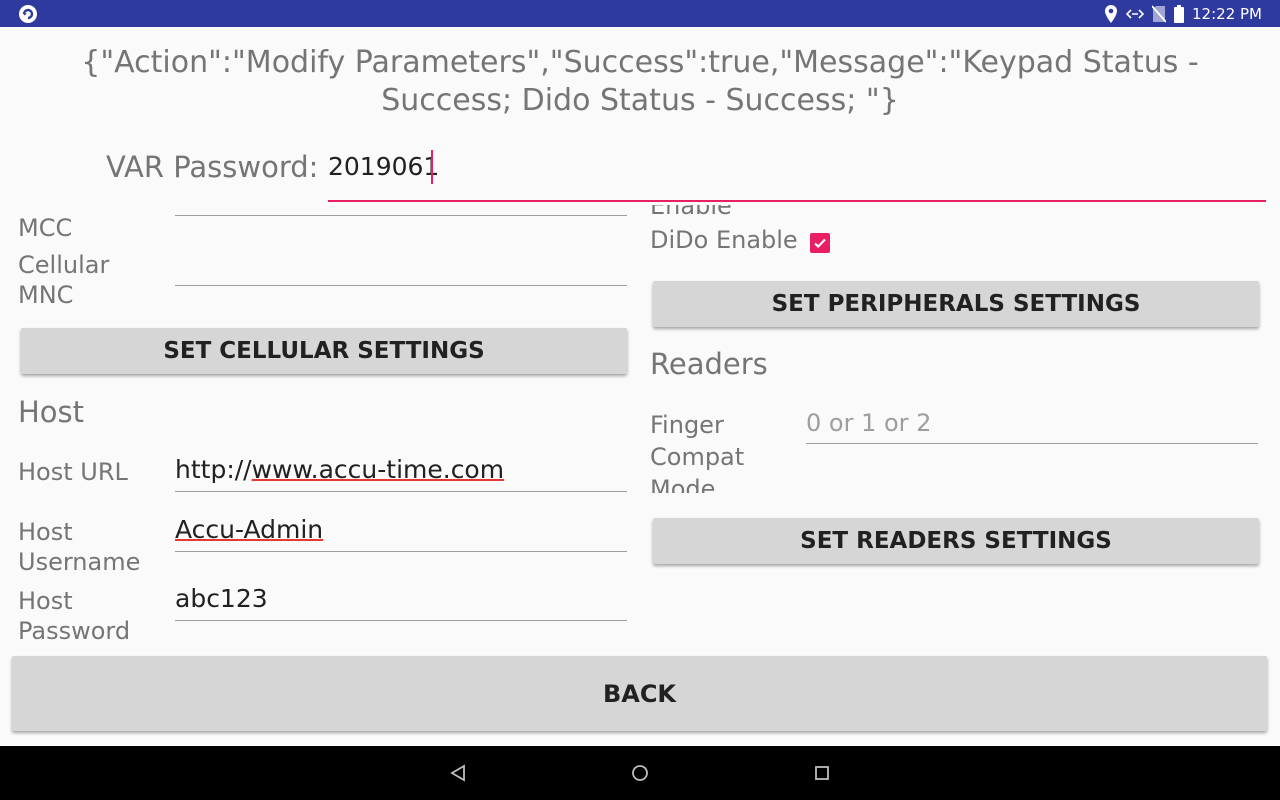  What do you see at coordinates (1179, 13) in the screenshot?
I see `battery-icon` at bounding box center [1179, 13].